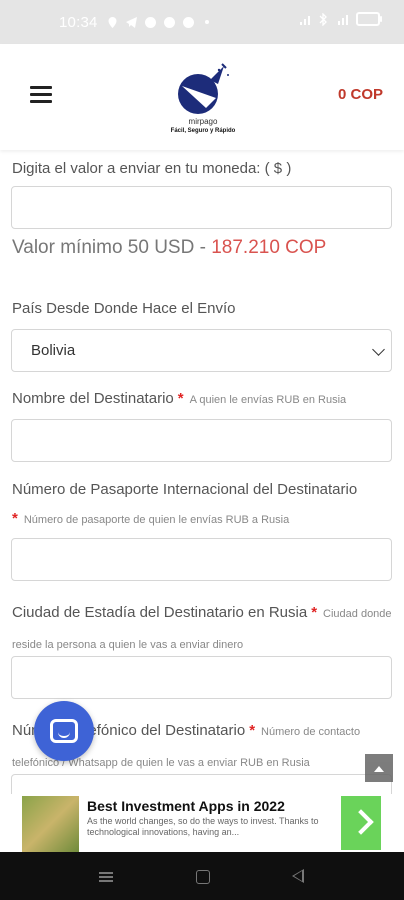 This screenshot has height=900, width=404. Describe the element at coordinates (169, 22) in the screenshot. I see `chat-icon` at that location.